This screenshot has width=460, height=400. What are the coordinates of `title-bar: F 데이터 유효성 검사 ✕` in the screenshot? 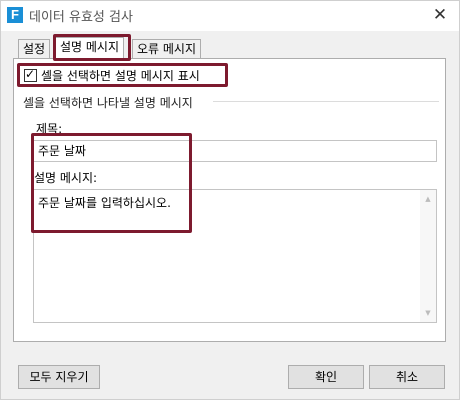 It's located at (230, 16).